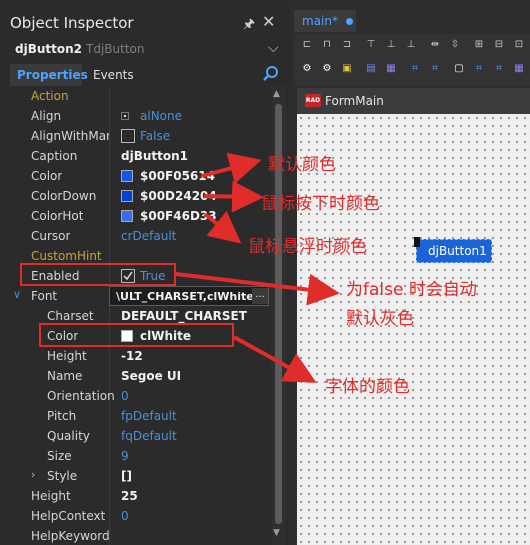 The image size is (530, 545). I want to click on selection-handle, so click(417, 242).